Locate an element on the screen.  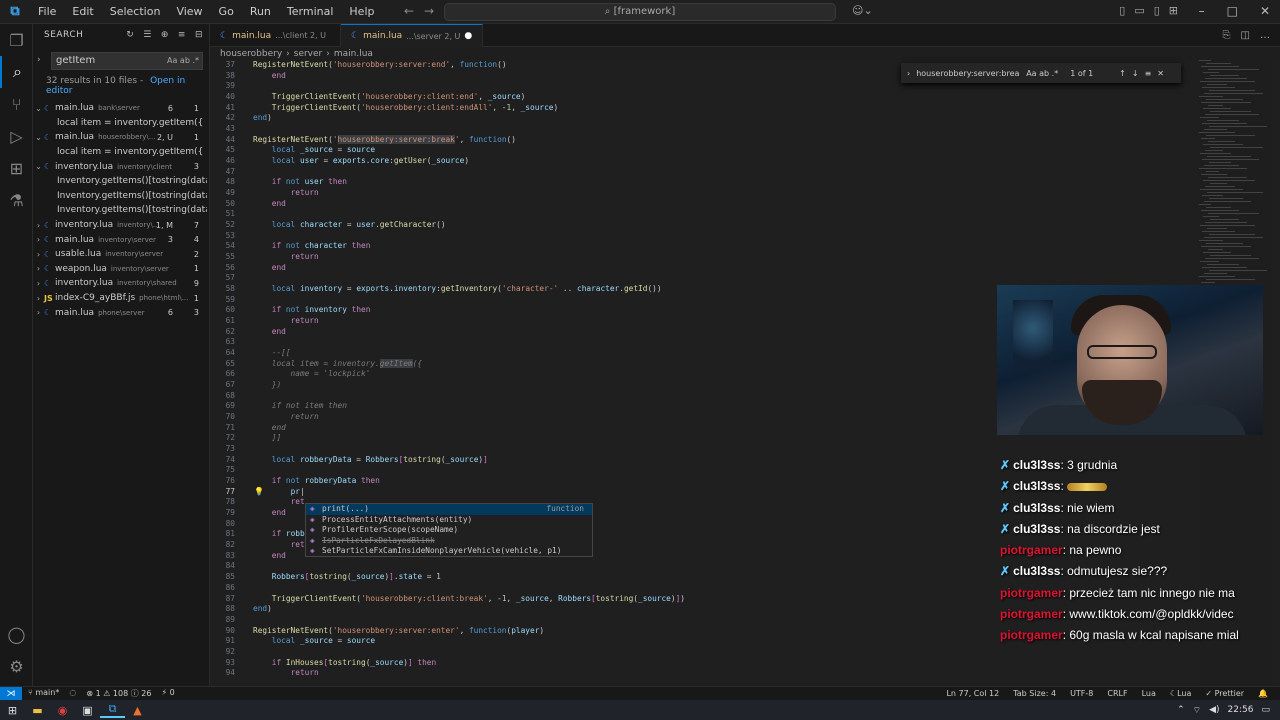
tab-dirty-indicator: ● is located at coordinates (468, 36).